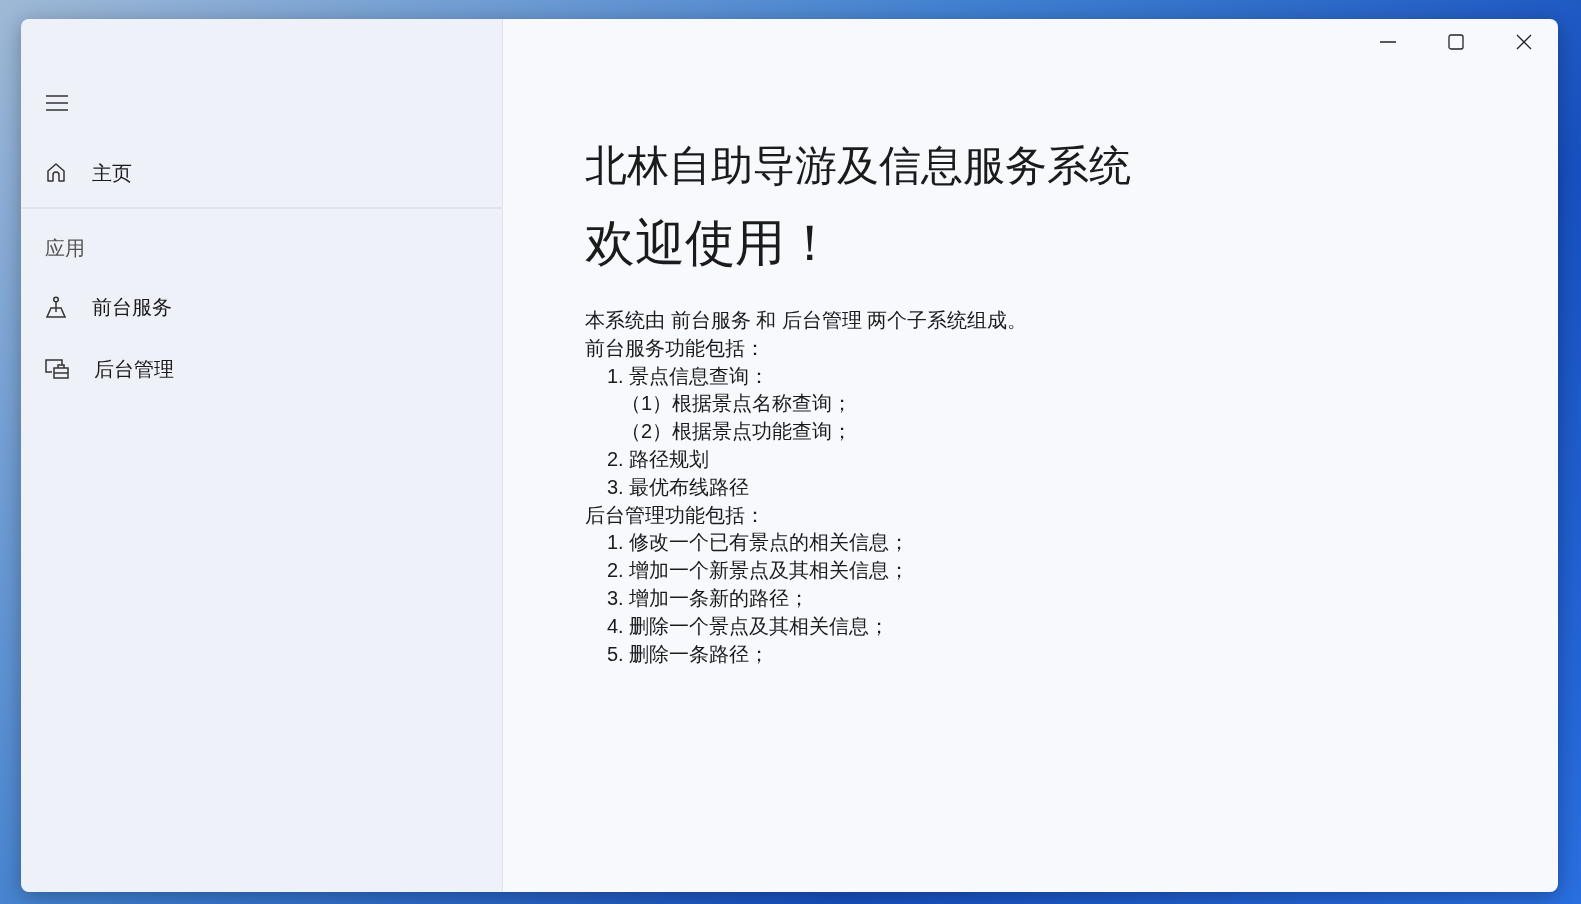  I want to click on nav-item: 前台服务, so click(261, 307).